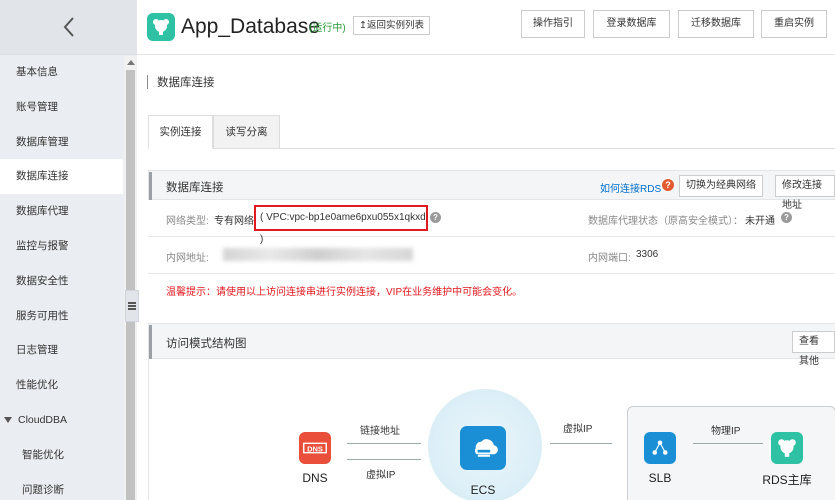 The image size is (835, 500). Describe the element at coordinates (61, 385) in the screenshot. I see `sidebar-item-performance: 性能优化` at that location.